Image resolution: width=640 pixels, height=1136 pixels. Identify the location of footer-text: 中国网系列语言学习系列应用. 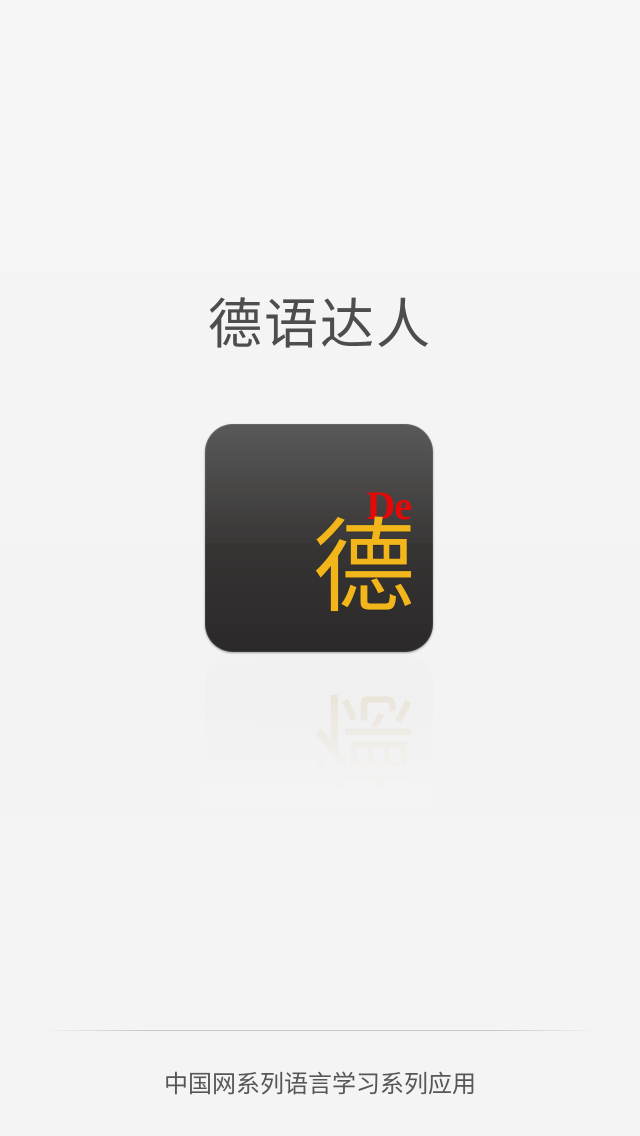
(320, 1084).